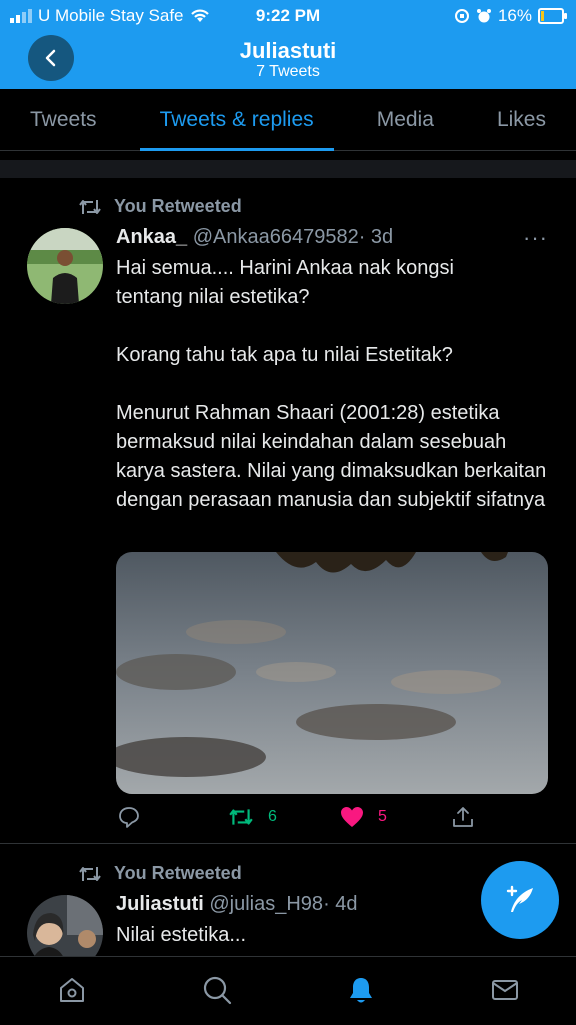  I want to click on tab-media: Media, so click(405, 119).